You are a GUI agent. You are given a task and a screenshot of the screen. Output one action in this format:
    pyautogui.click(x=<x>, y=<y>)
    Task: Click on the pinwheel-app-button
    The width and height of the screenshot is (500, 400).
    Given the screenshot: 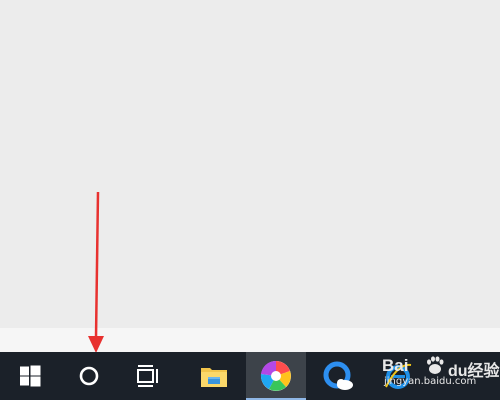 What is the action you would take?
    pyautogui.click(x=276, y=376)
    